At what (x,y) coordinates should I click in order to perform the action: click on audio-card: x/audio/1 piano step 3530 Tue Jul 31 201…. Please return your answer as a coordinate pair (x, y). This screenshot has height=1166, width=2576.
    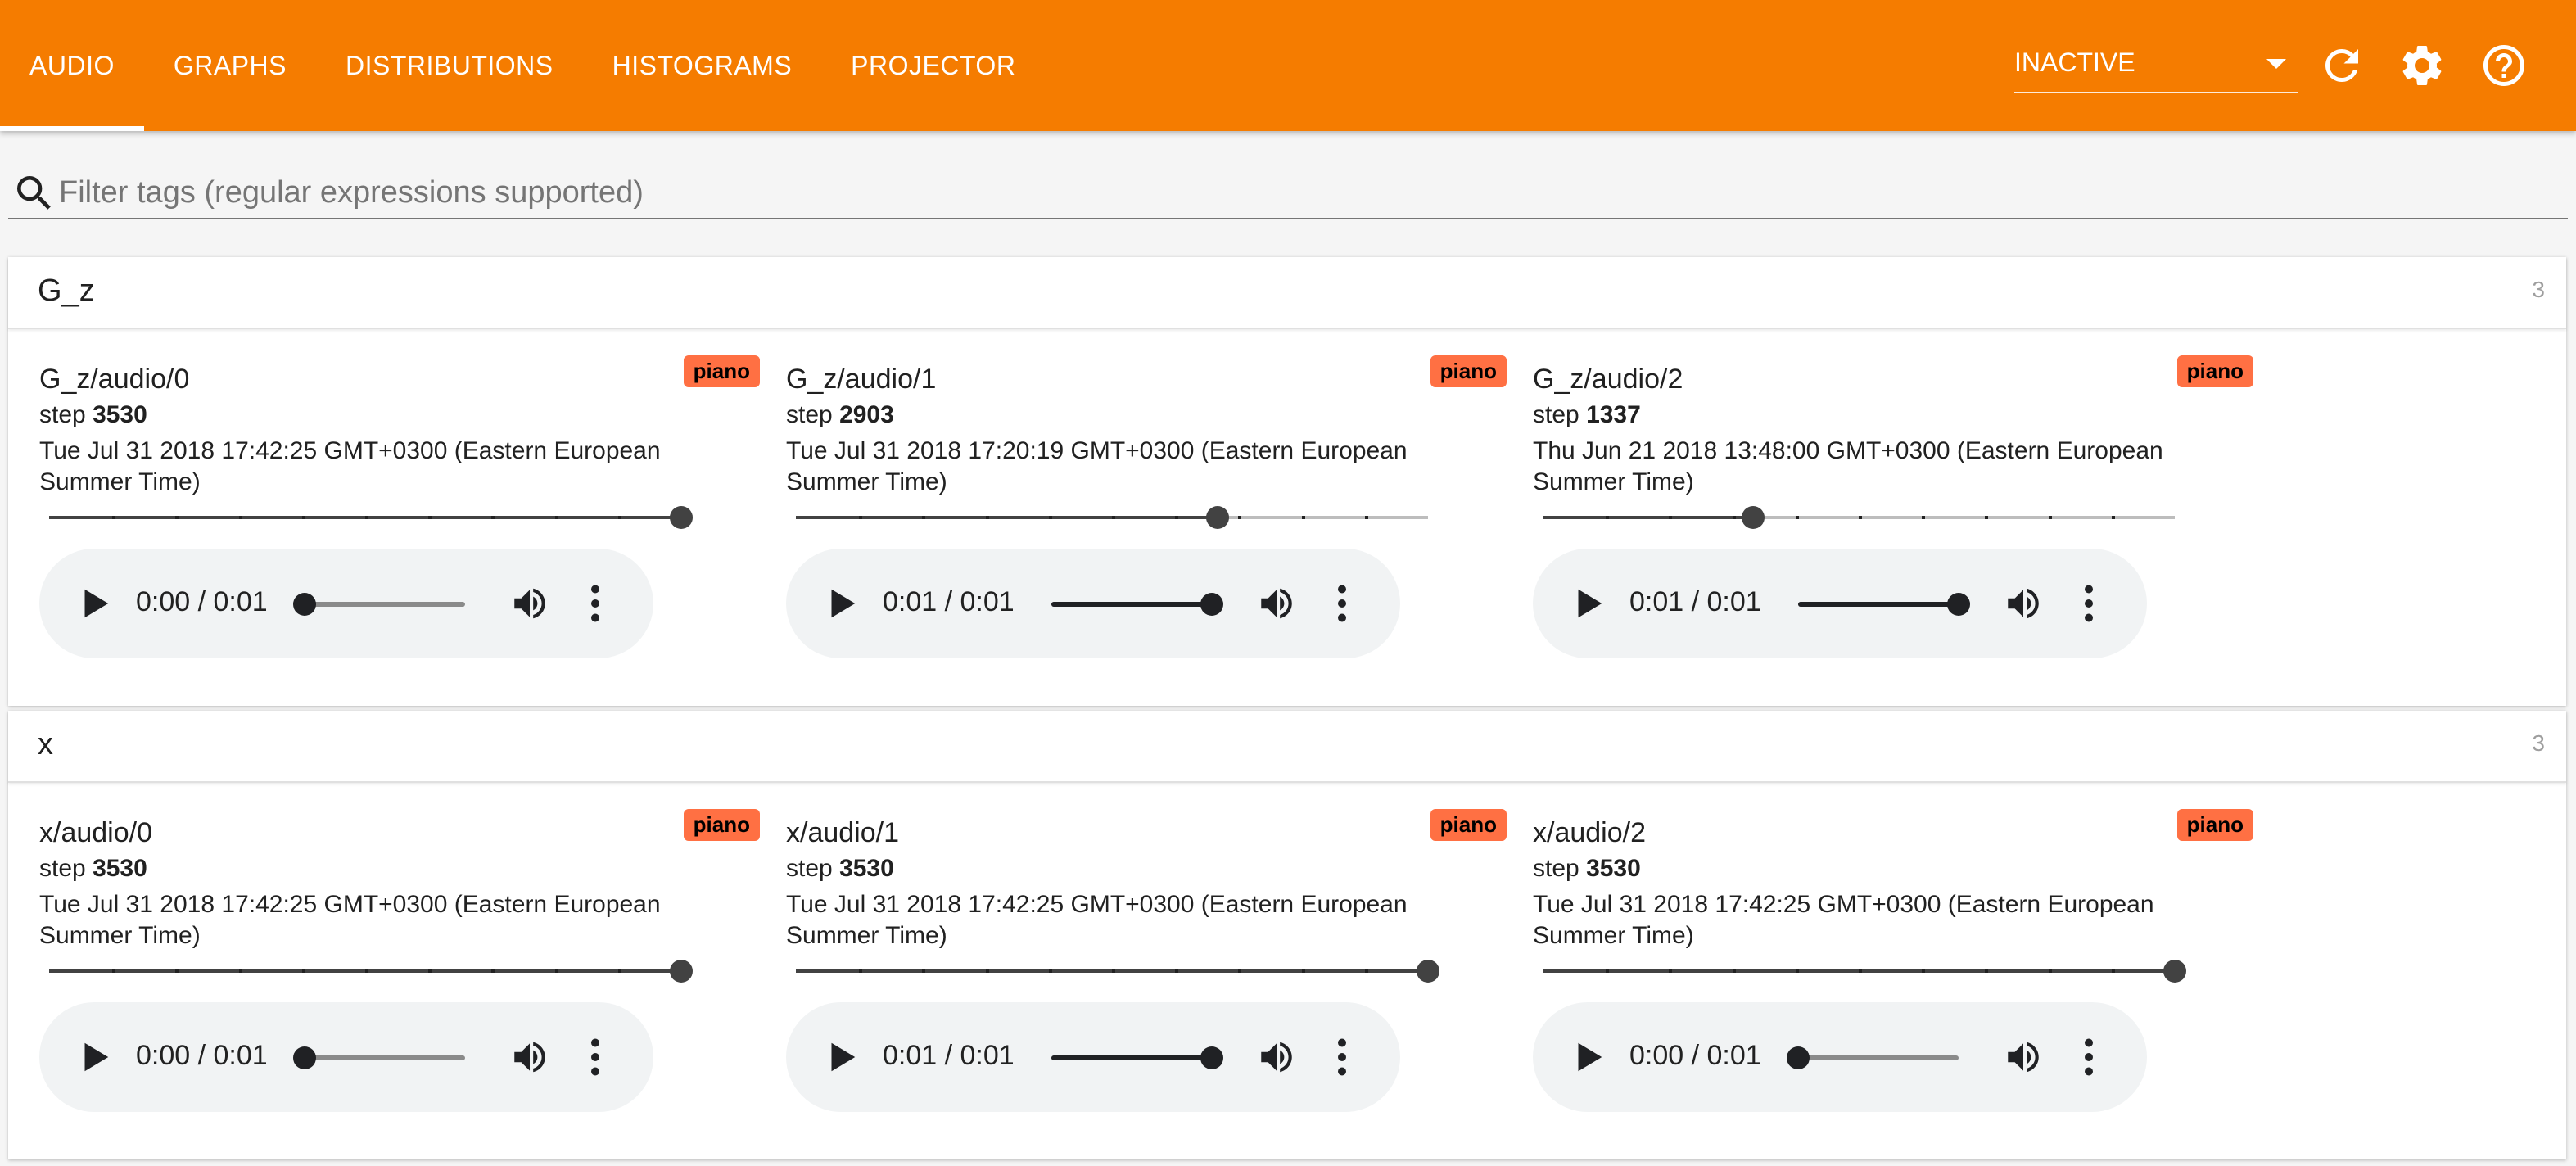
    Looking at the image, I should click on (1146, 968).